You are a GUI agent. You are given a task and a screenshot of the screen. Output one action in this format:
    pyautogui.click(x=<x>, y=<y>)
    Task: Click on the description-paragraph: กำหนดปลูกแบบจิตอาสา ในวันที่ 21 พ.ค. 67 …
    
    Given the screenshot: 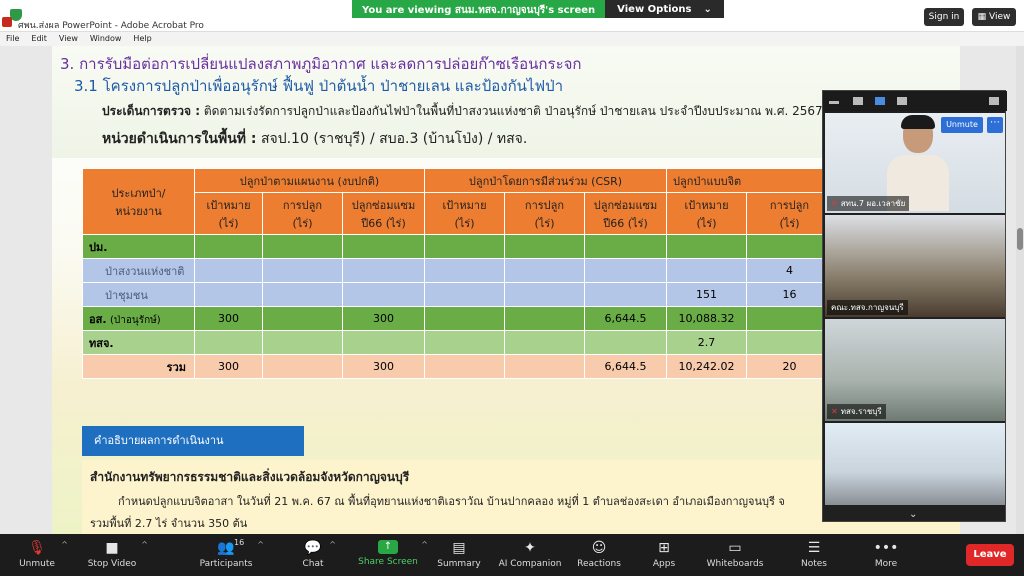 What is the action you would take?
    pyautogui.click(x=451, y=501)
    